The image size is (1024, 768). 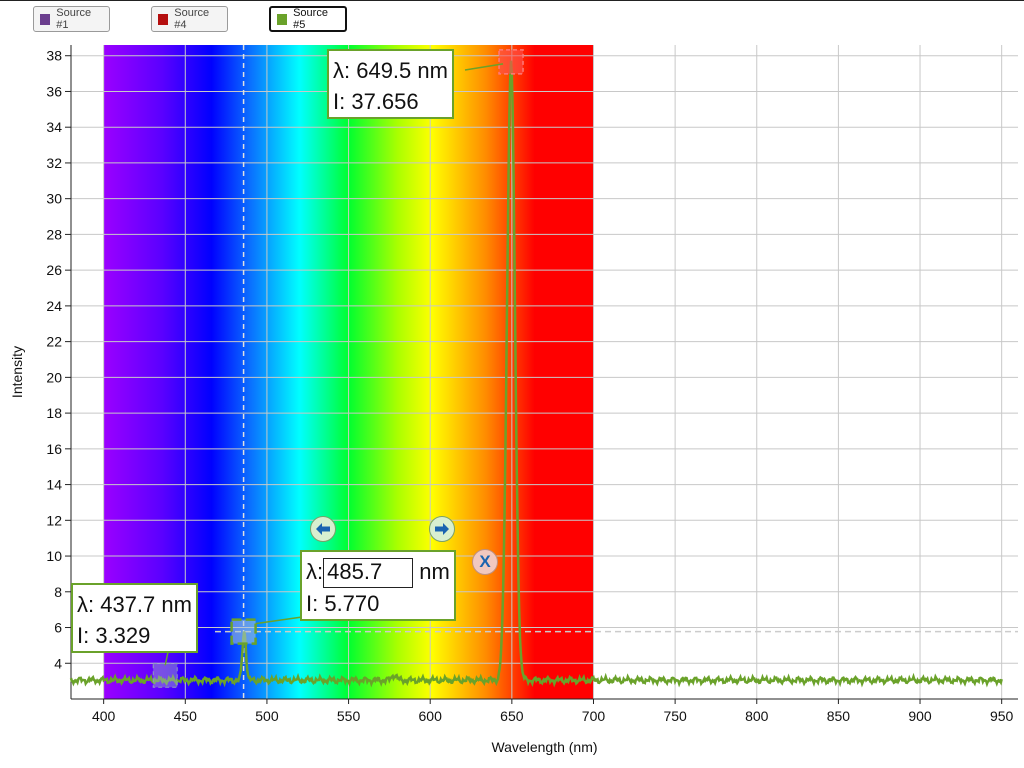 I want to click on close-marker-button: X, so click(x=485, y=562).